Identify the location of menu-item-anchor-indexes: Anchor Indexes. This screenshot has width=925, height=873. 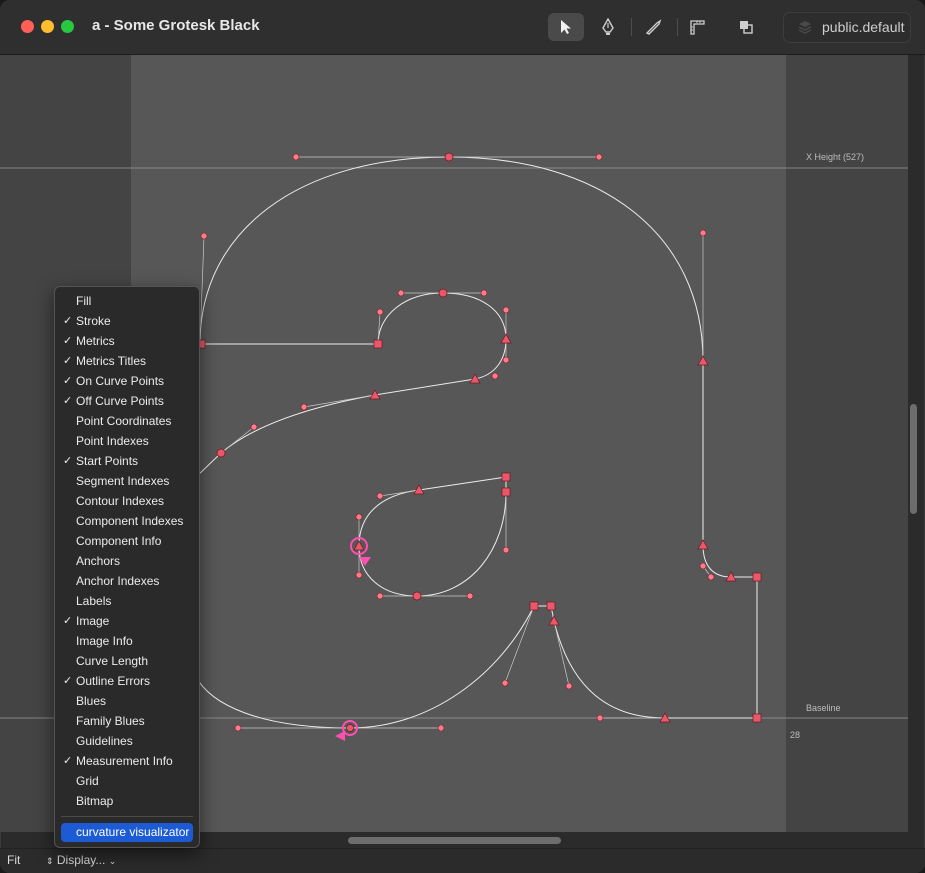
(127, 581).